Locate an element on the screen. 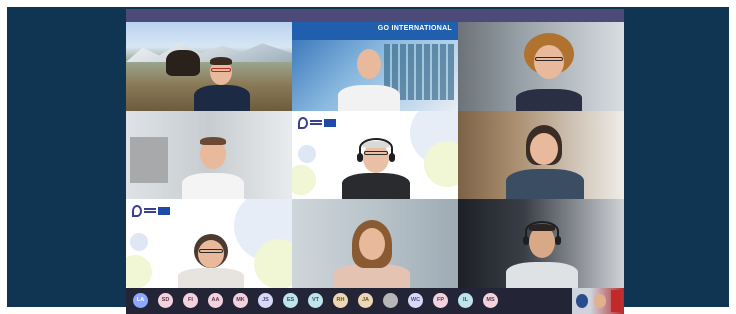 The width and height of the screenshot is (736, 314). participant-avatar: SD is located at coordinates (165, 300).